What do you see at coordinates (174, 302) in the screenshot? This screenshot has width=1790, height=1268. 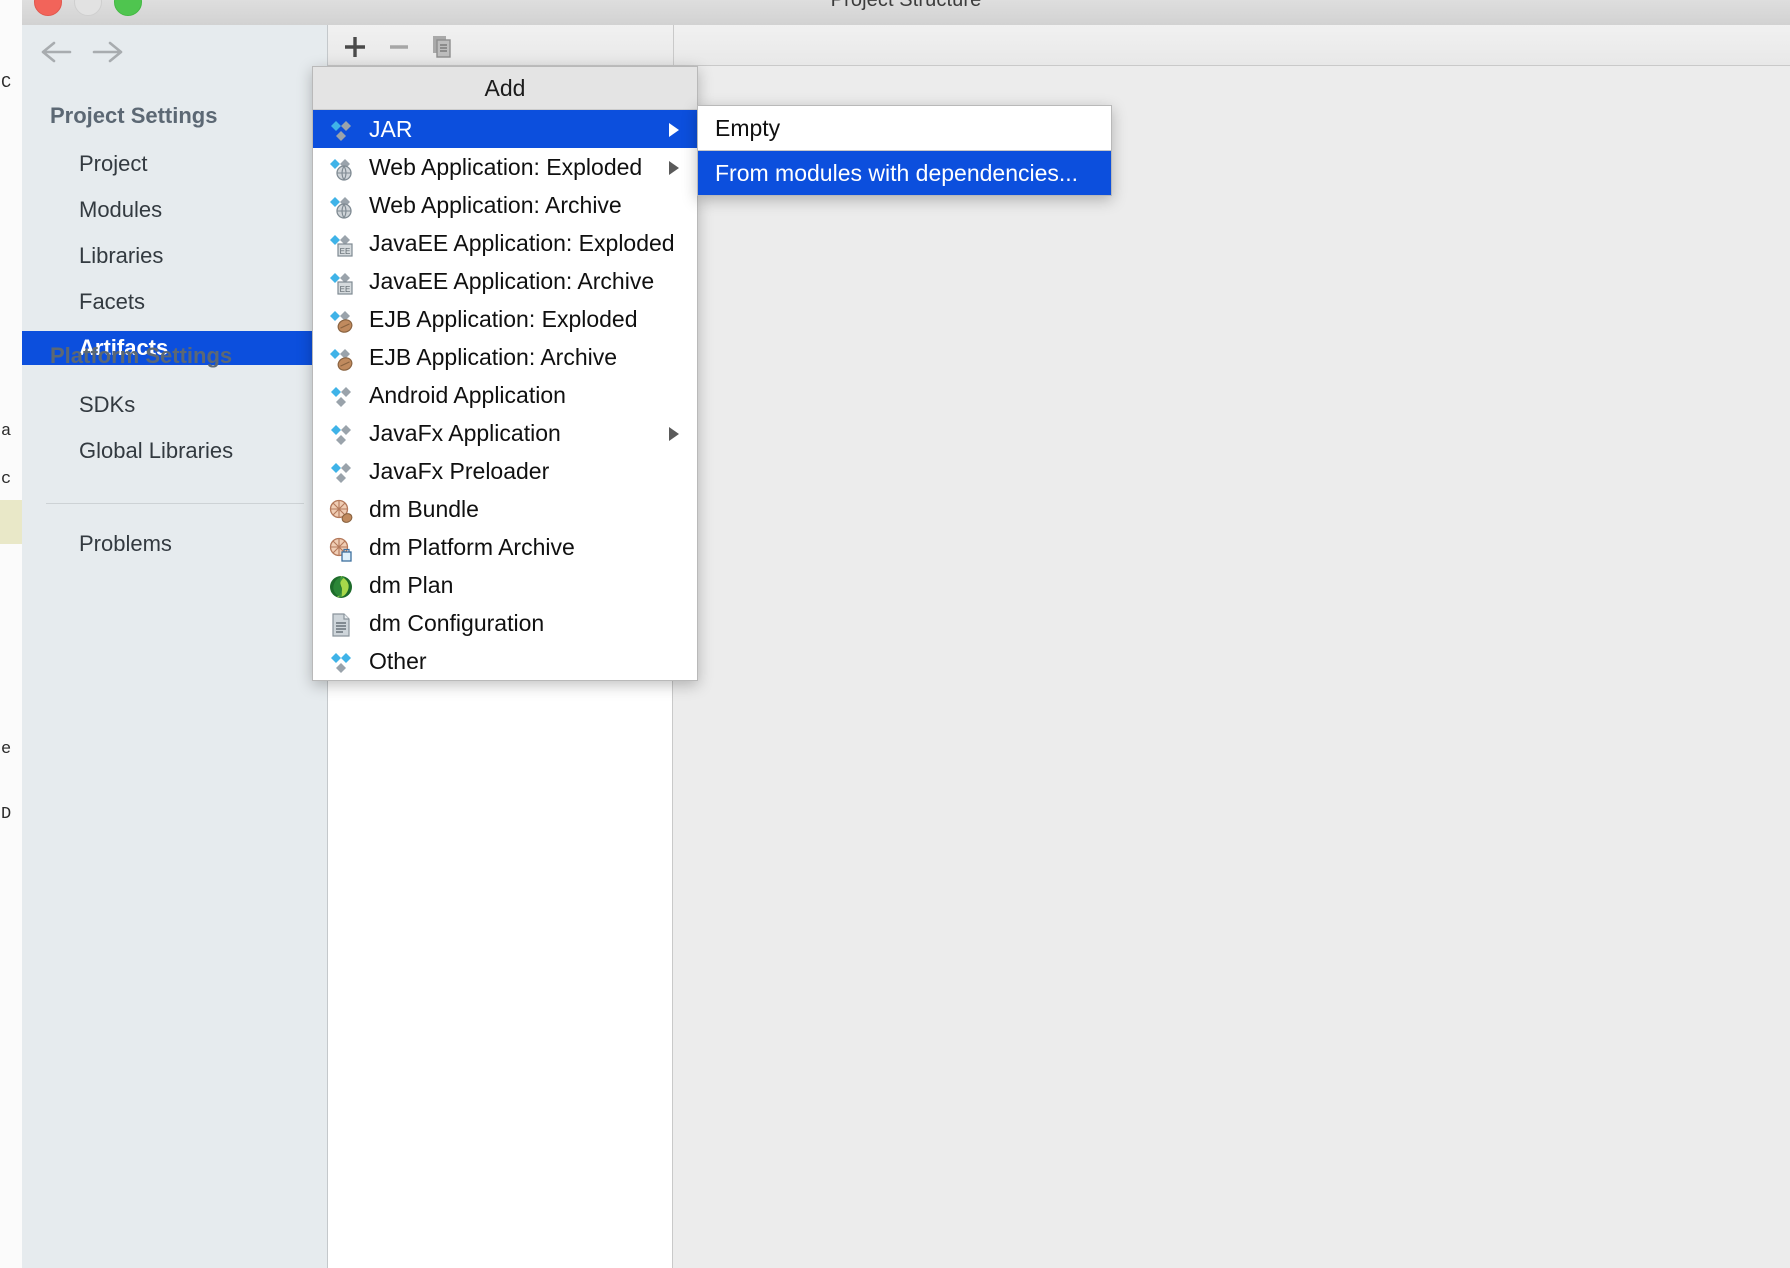 I see `sidebar-item-facets: Facets` at bounding box center [174, 302].